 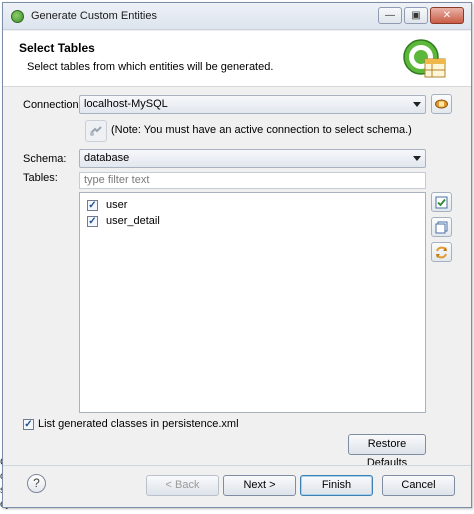 I want to click on connection-settings-icon, so click(x=441, y=104).